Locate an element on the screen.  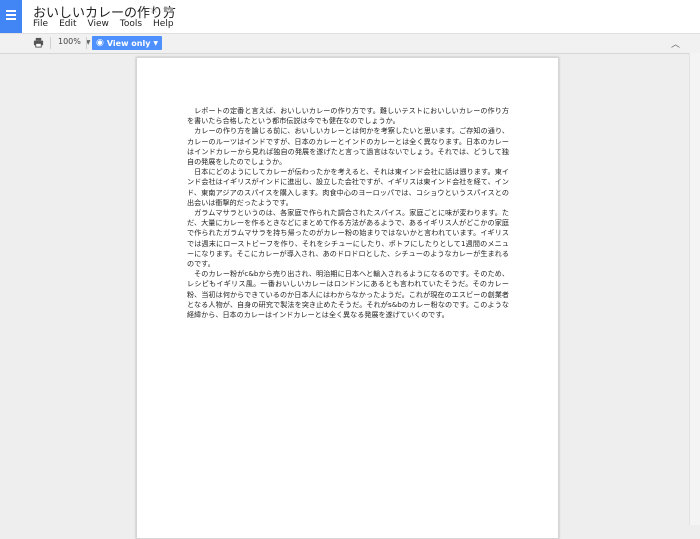
menu-bar: File Edit View Tools Help is located at coordinates (109, 25).